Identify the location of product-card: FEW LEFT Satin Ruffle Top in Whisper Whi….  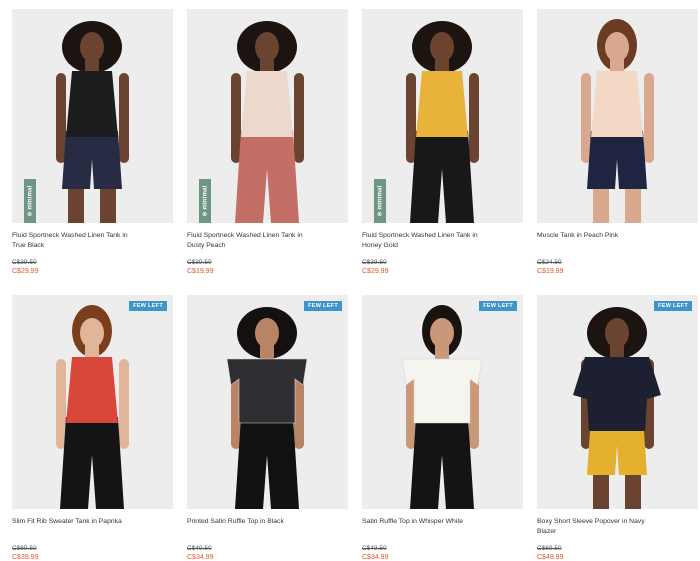
(442, 428).